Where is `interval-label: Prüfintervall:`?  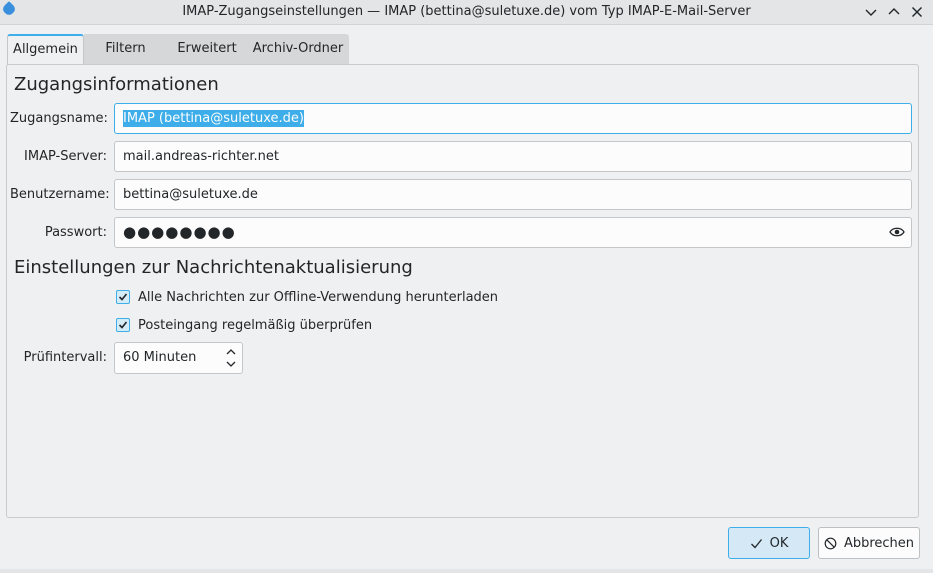
interval-label: Prüfintervall: is located at coordinates (65, 357).